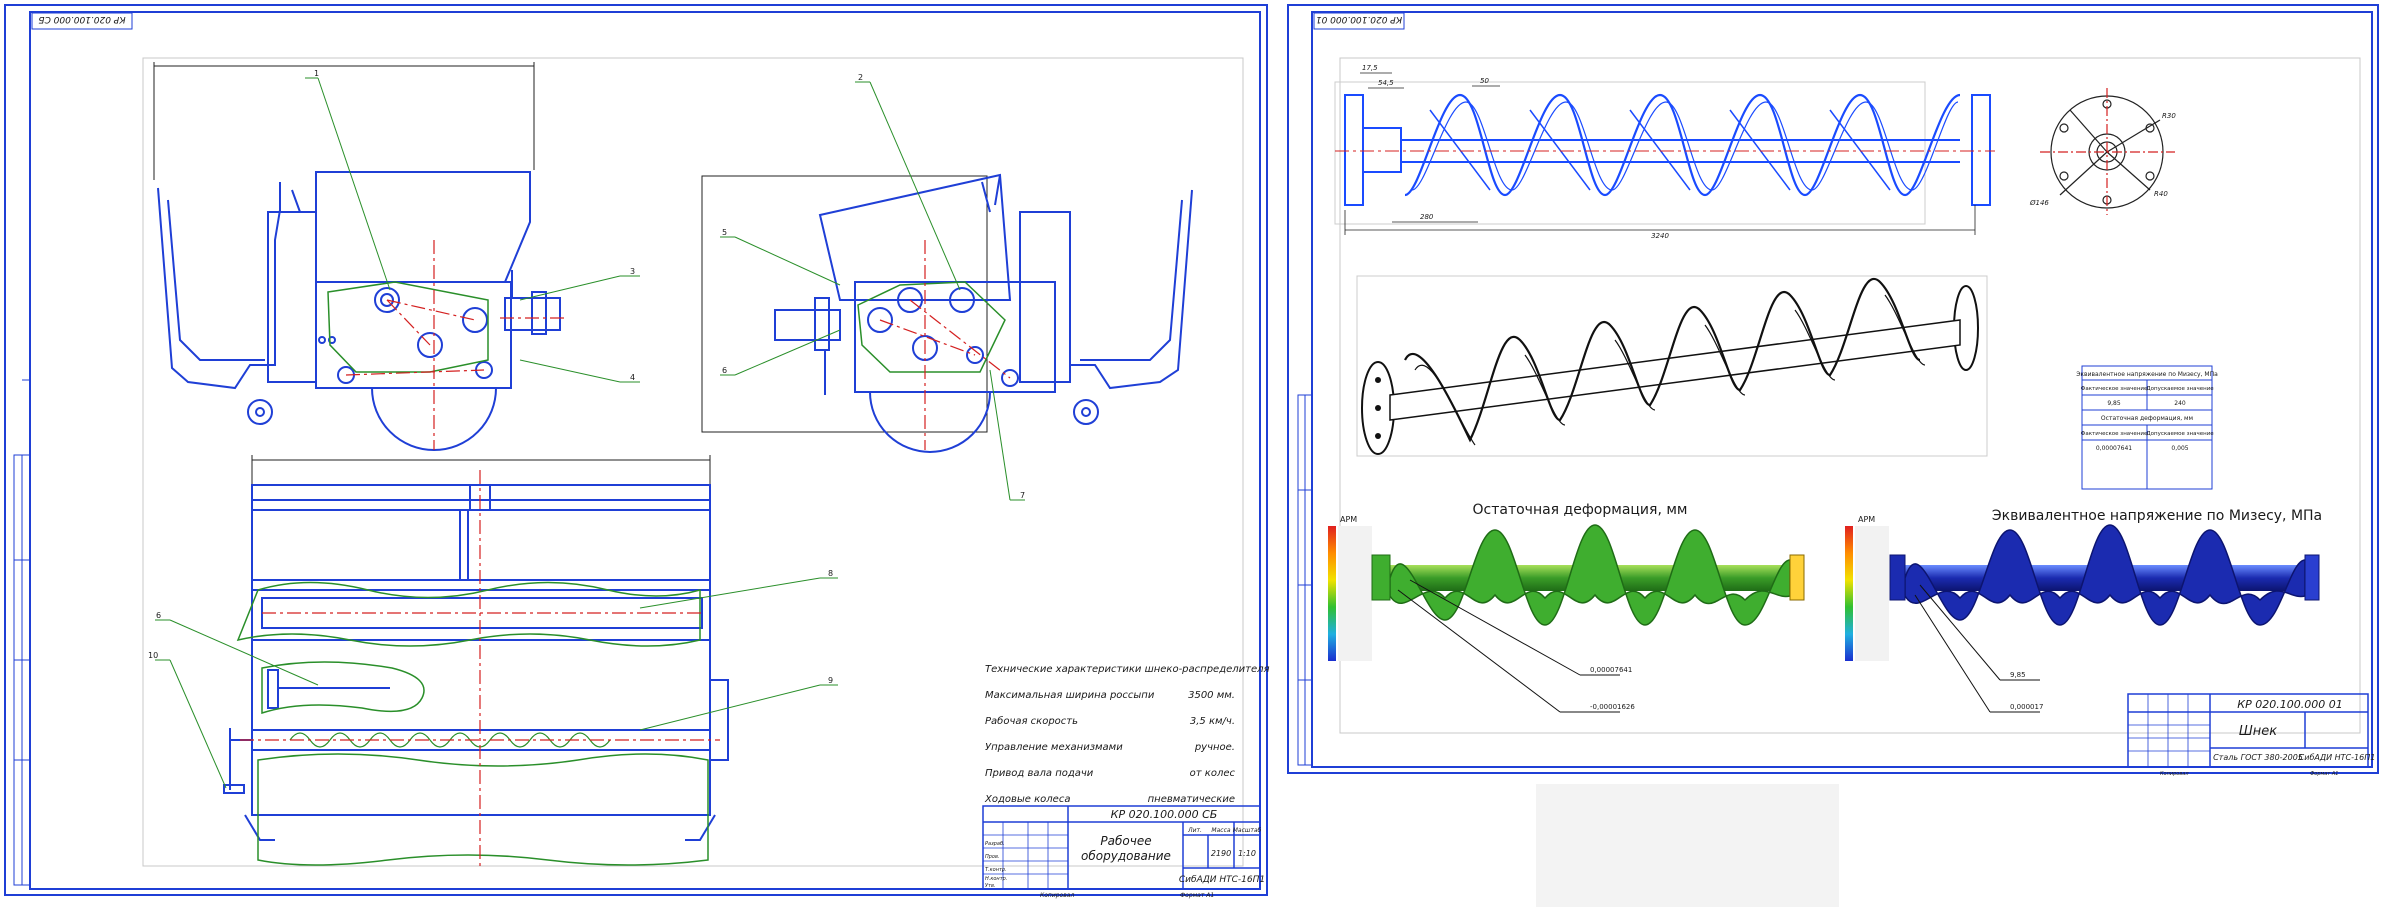  I want to click on top-view, so click(476, 648).